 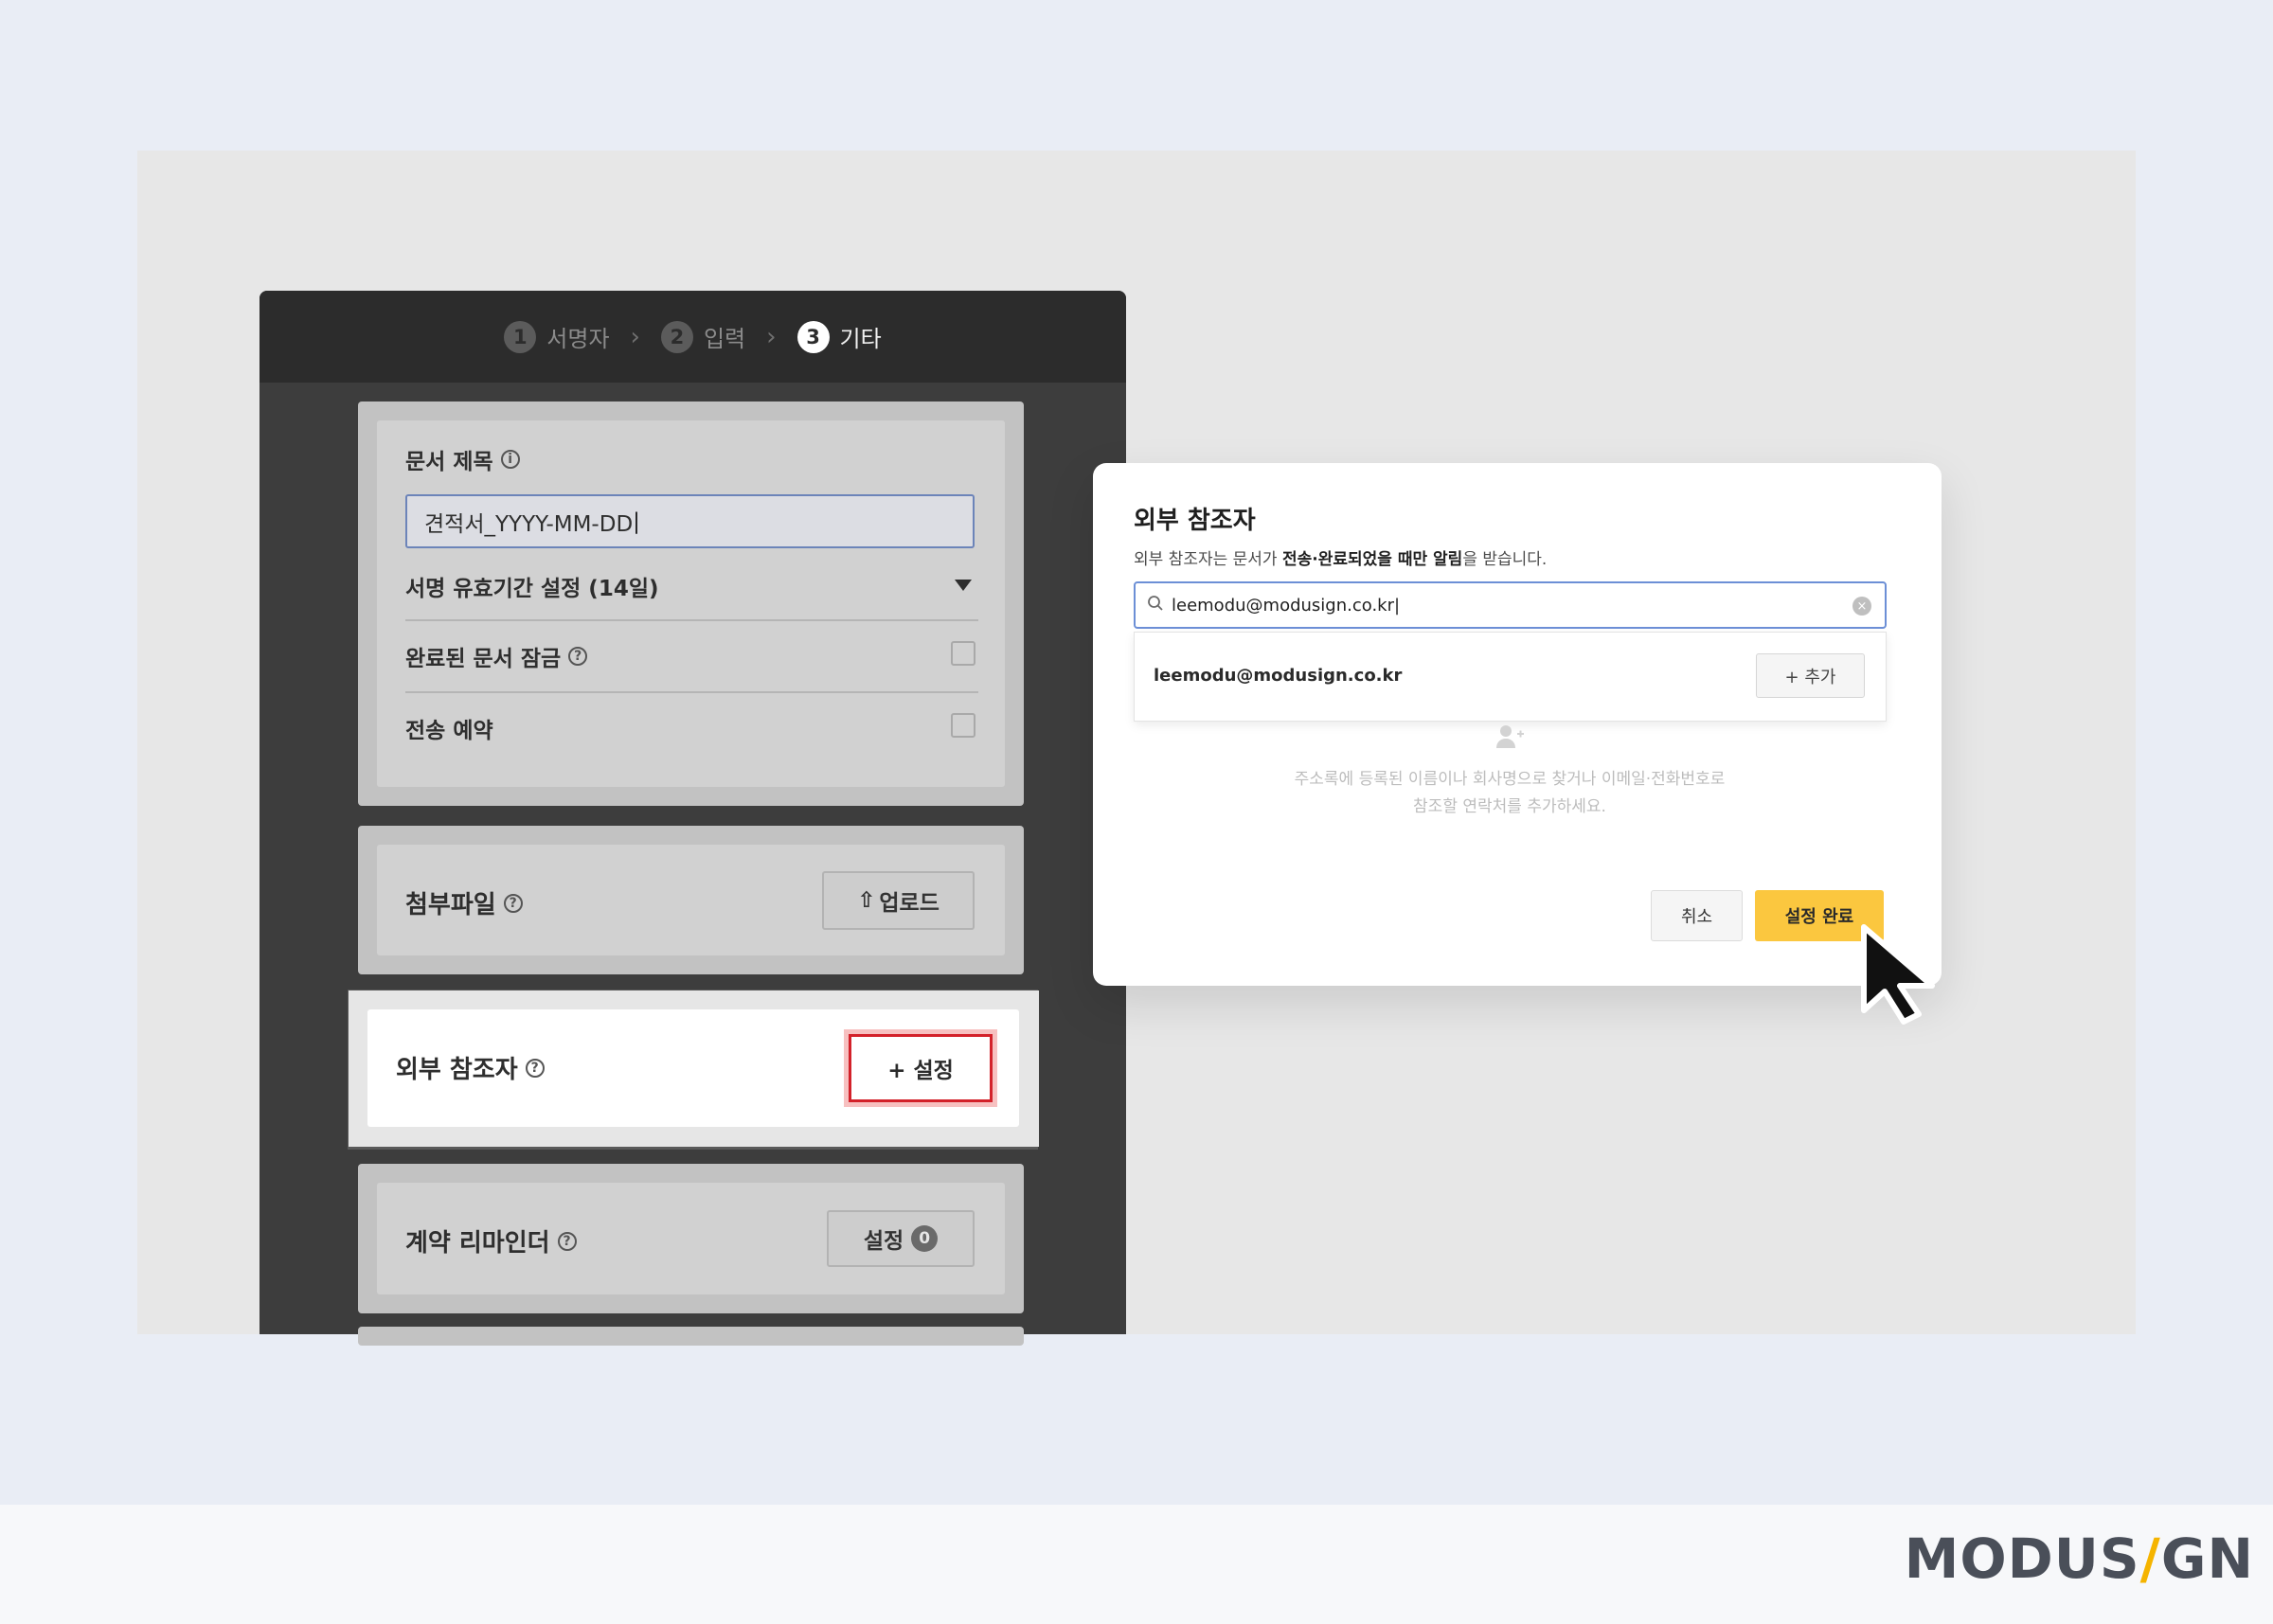 I want to click on caret-down-icon, so click(x=964, y=585).